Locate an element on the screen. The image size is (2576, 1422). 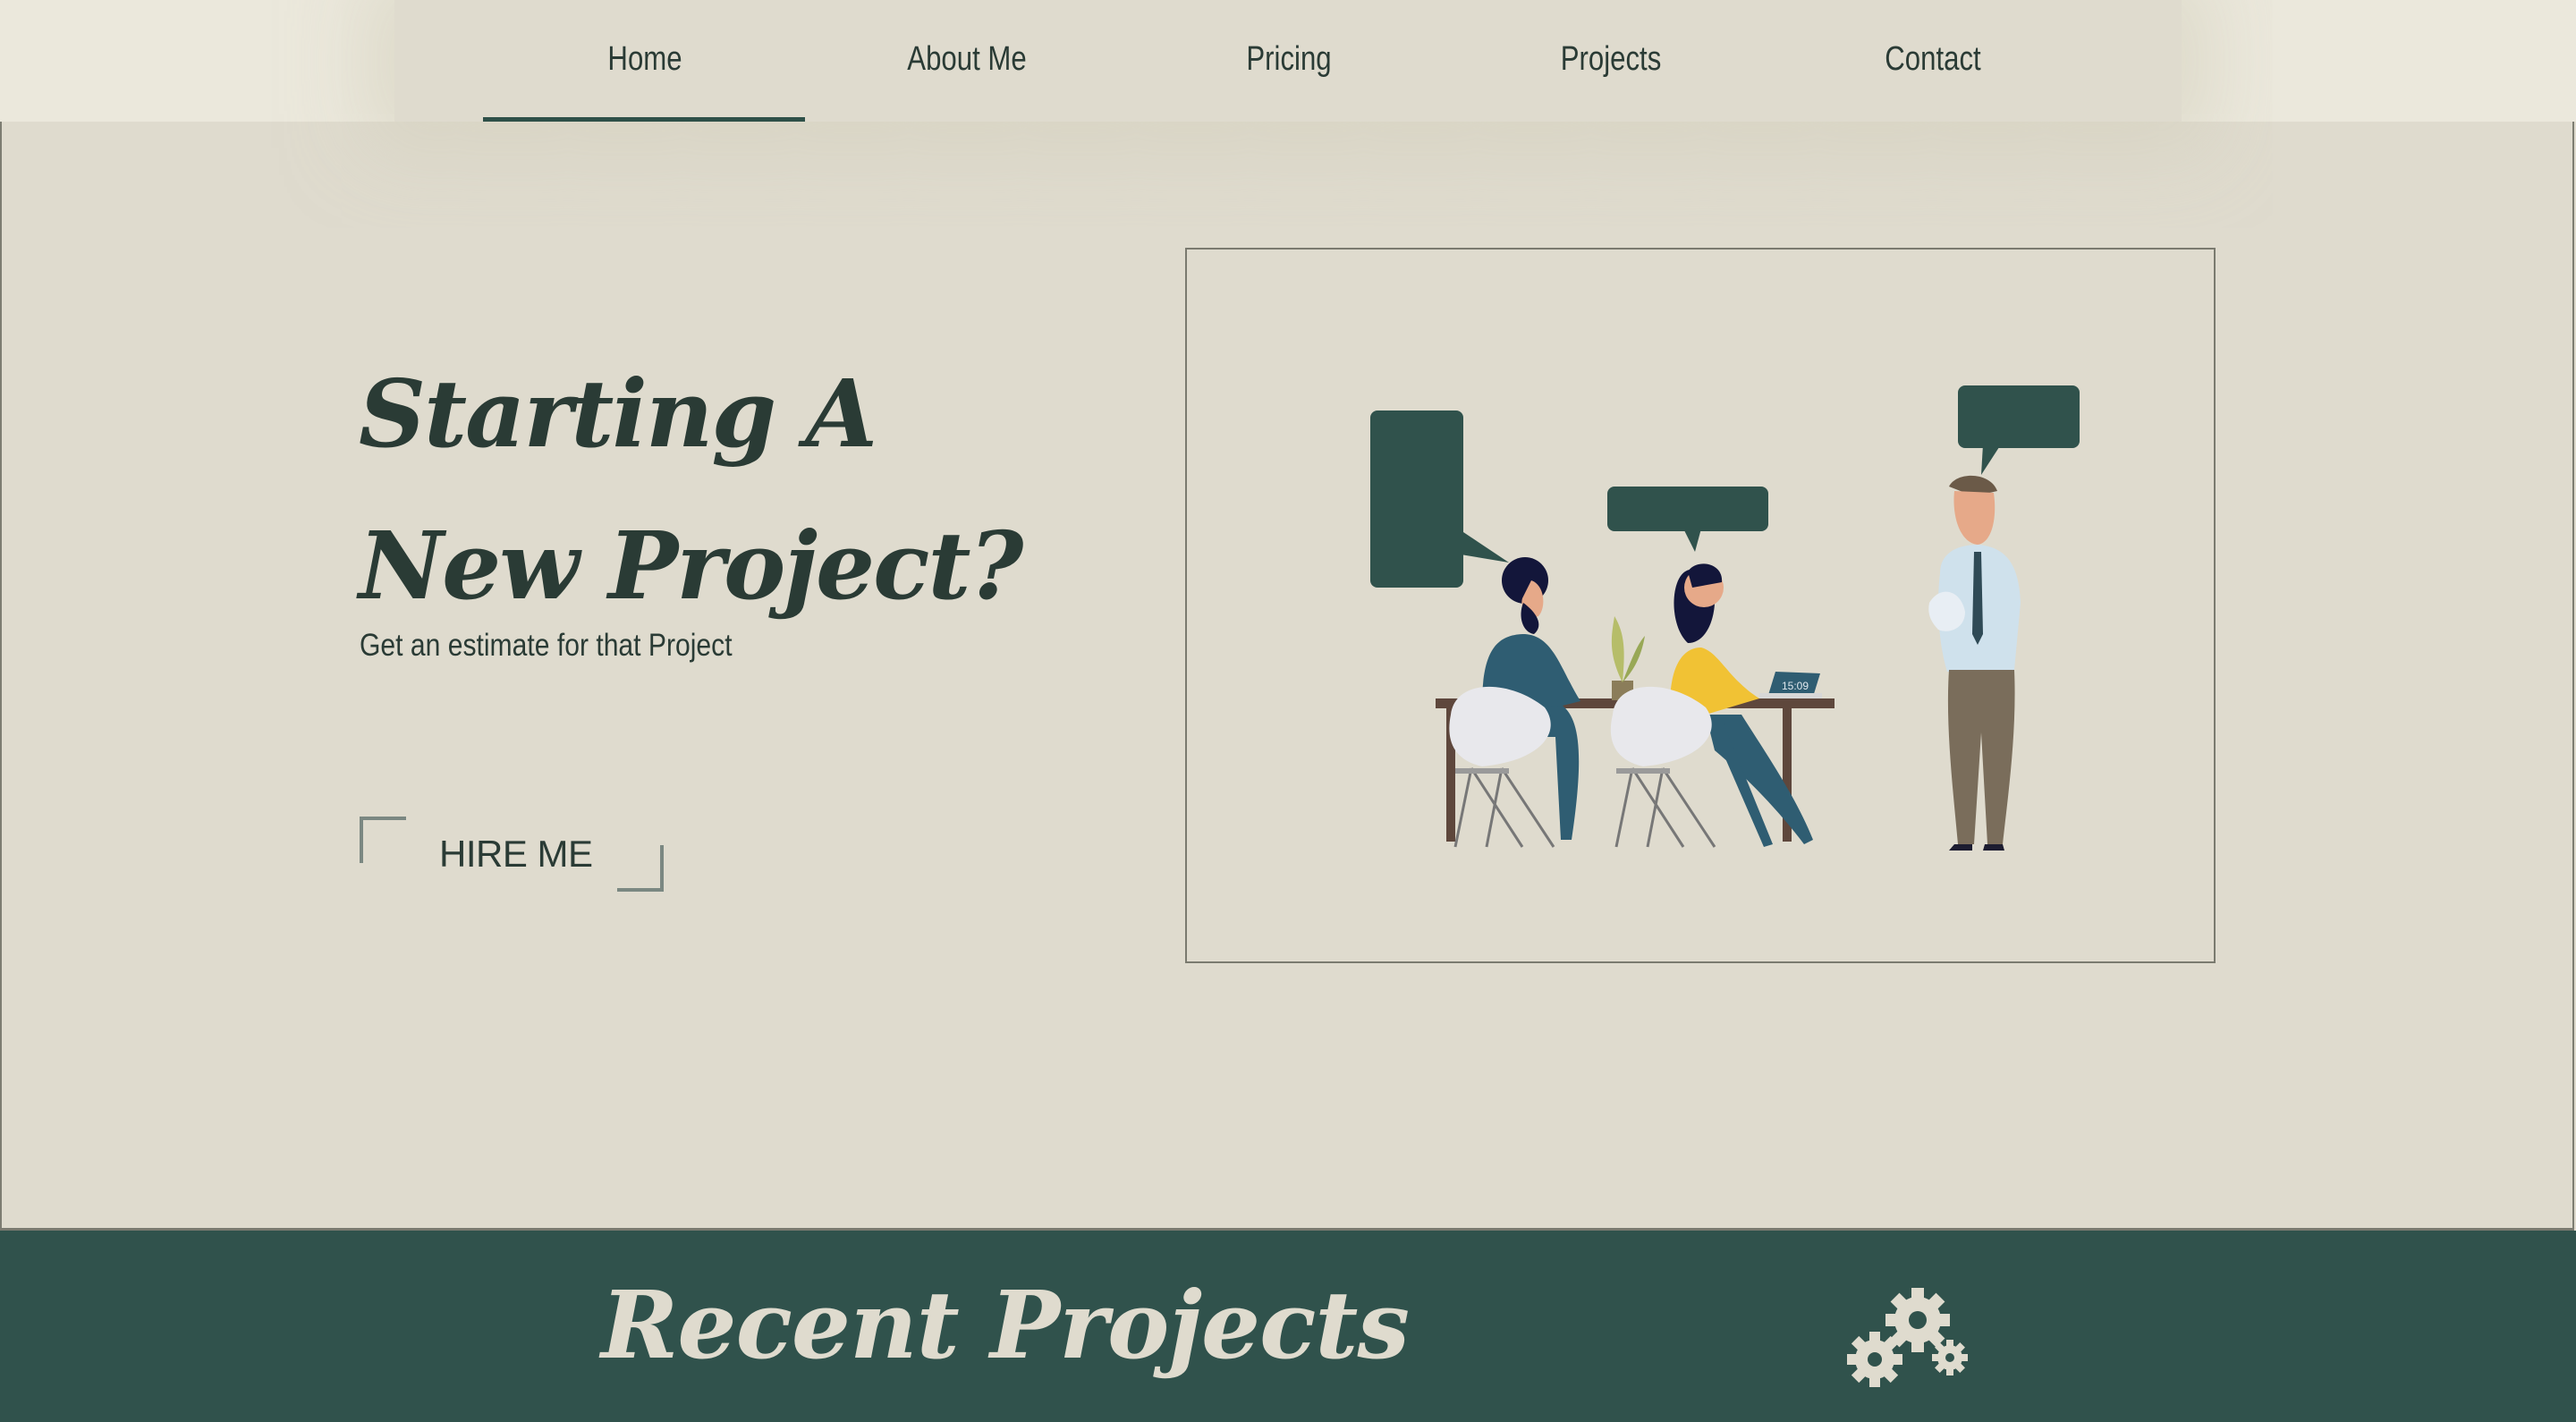
nav-about-me: About Me is located at coordinates (966, 59).